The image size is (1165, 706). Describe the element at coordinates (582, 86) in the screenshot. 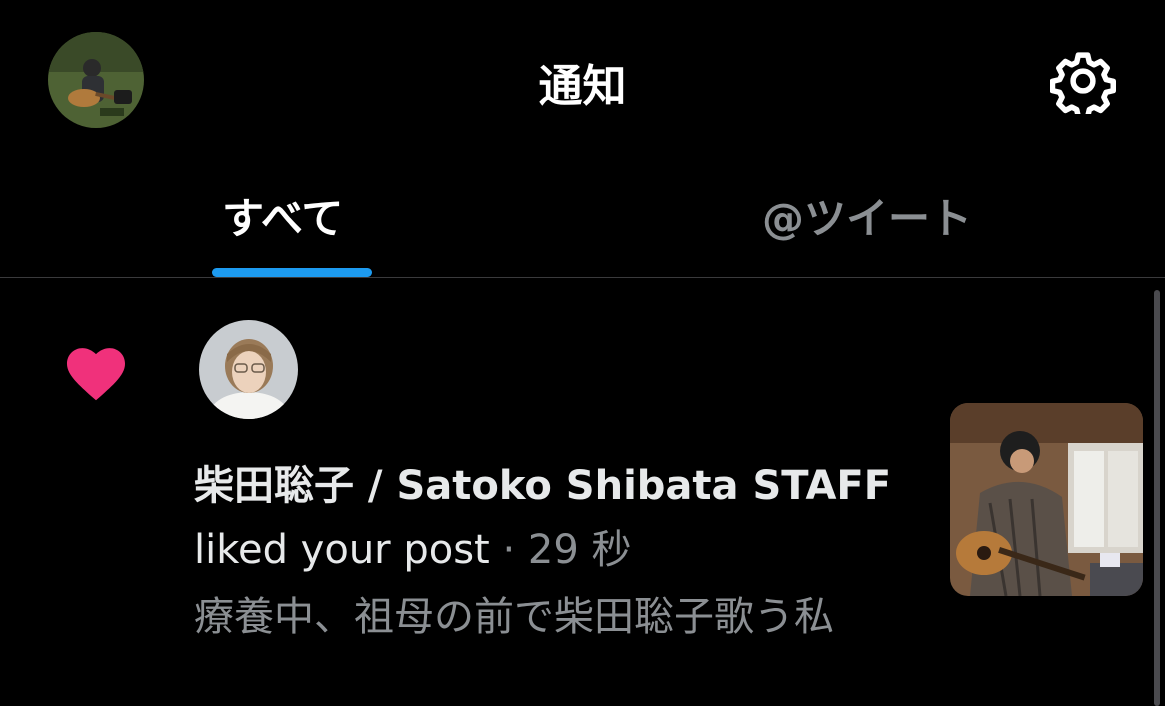

I see `page-title: 通知` at that location.